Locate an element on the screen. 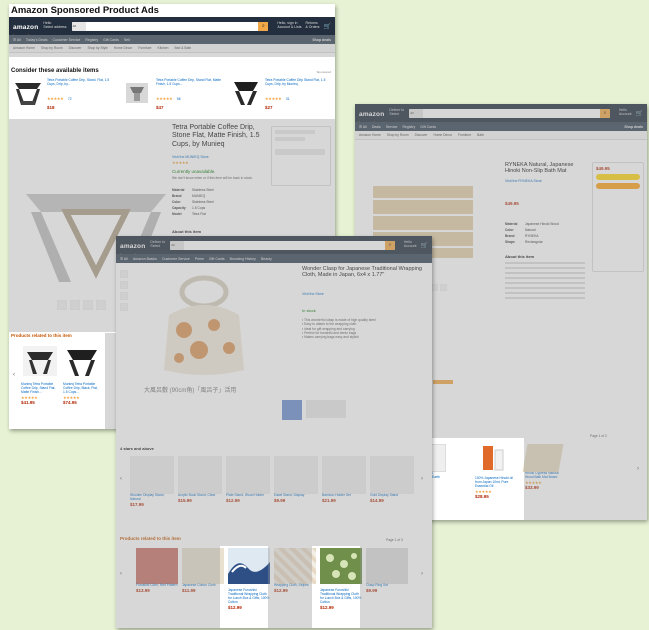 This screenshot has height=630, width=649. ad-image is located at coordinates (292, 410).